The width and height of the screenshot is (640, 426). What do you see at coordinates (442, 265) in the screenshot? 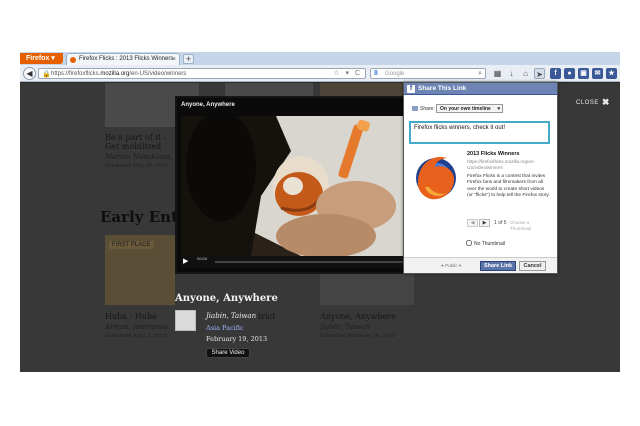
I see `globe-icon: ●` at bounding box center [442, 265].